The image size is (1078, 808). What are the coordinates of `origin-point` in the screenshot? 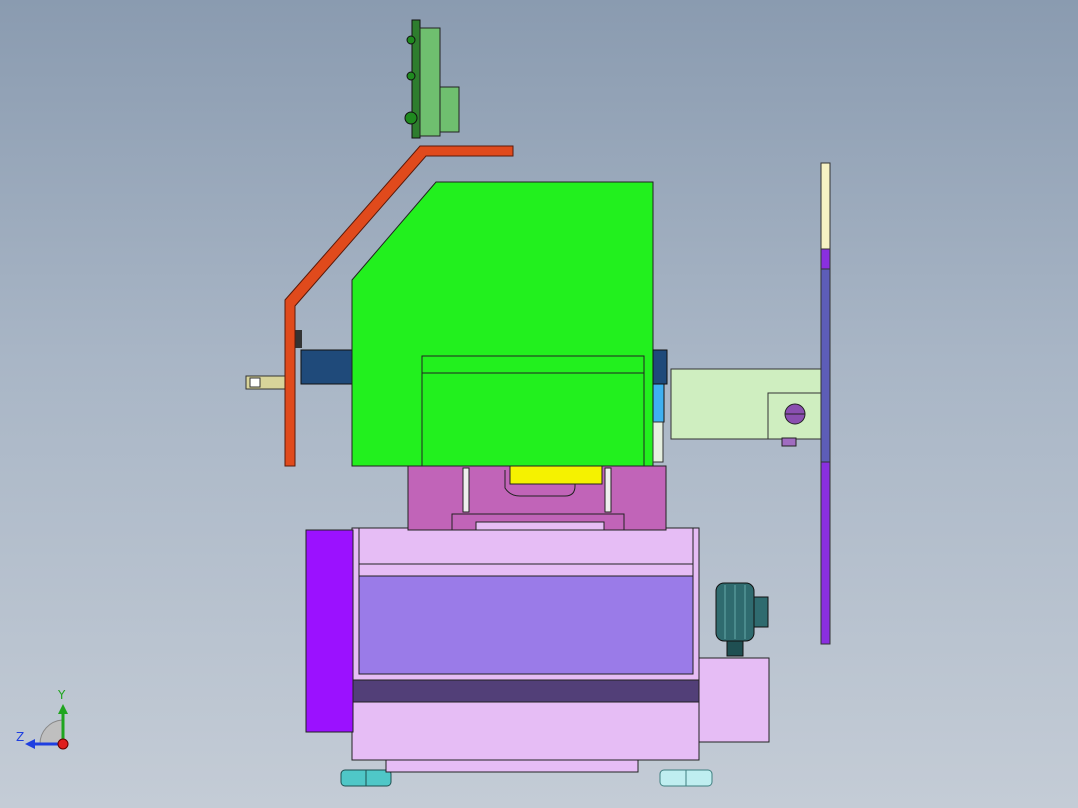 It's located at (63, 744).